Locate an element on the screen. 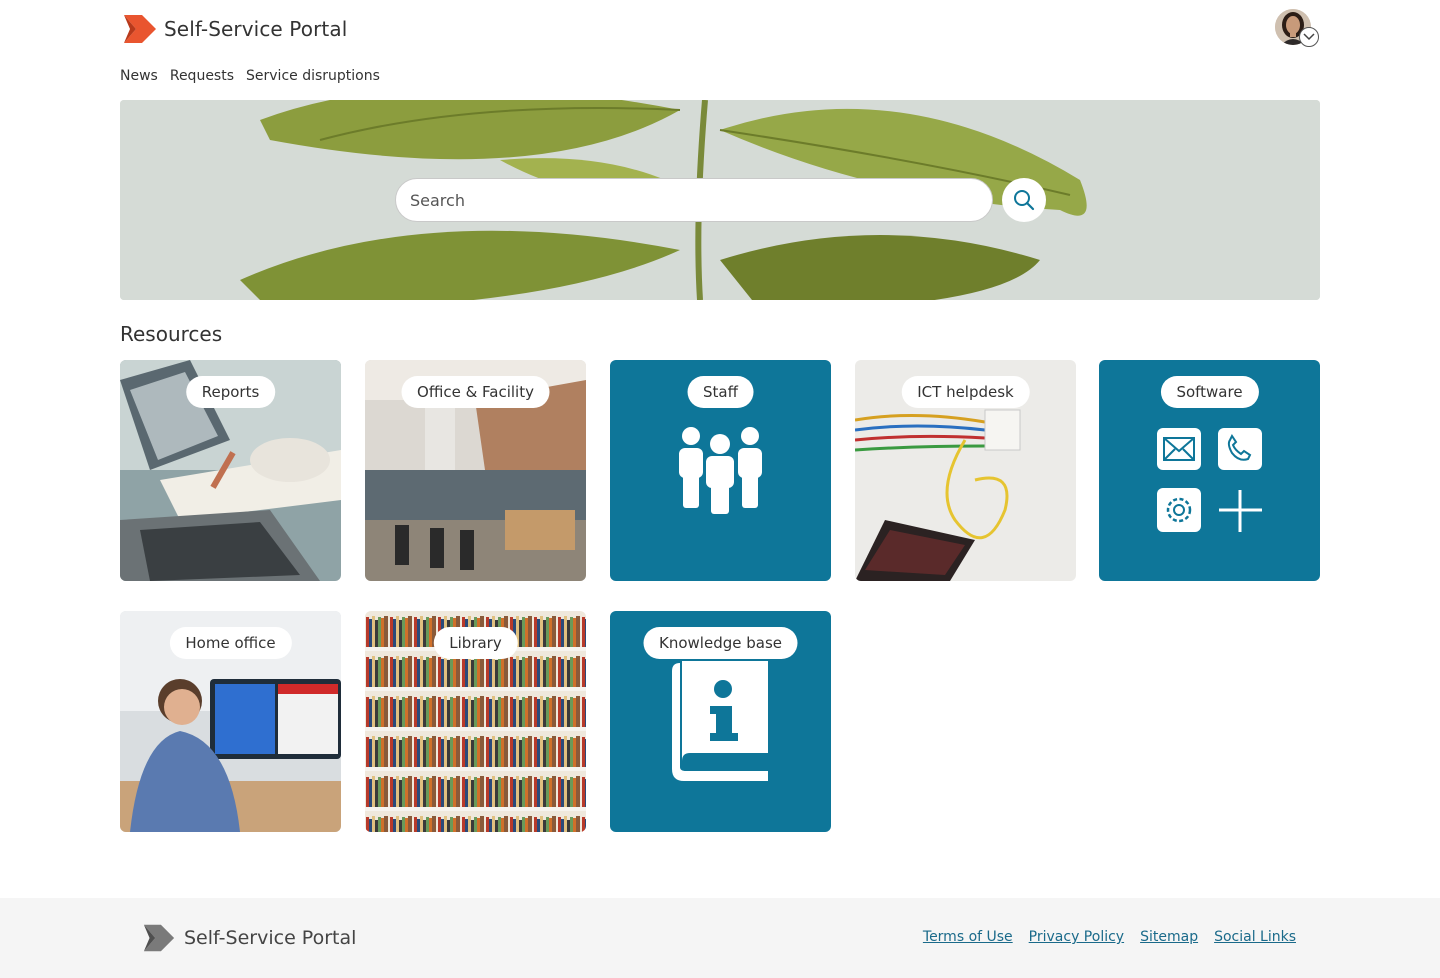 The image size is (1440, 978). header: Self-Service Portal is located at coordinates (720, 30).